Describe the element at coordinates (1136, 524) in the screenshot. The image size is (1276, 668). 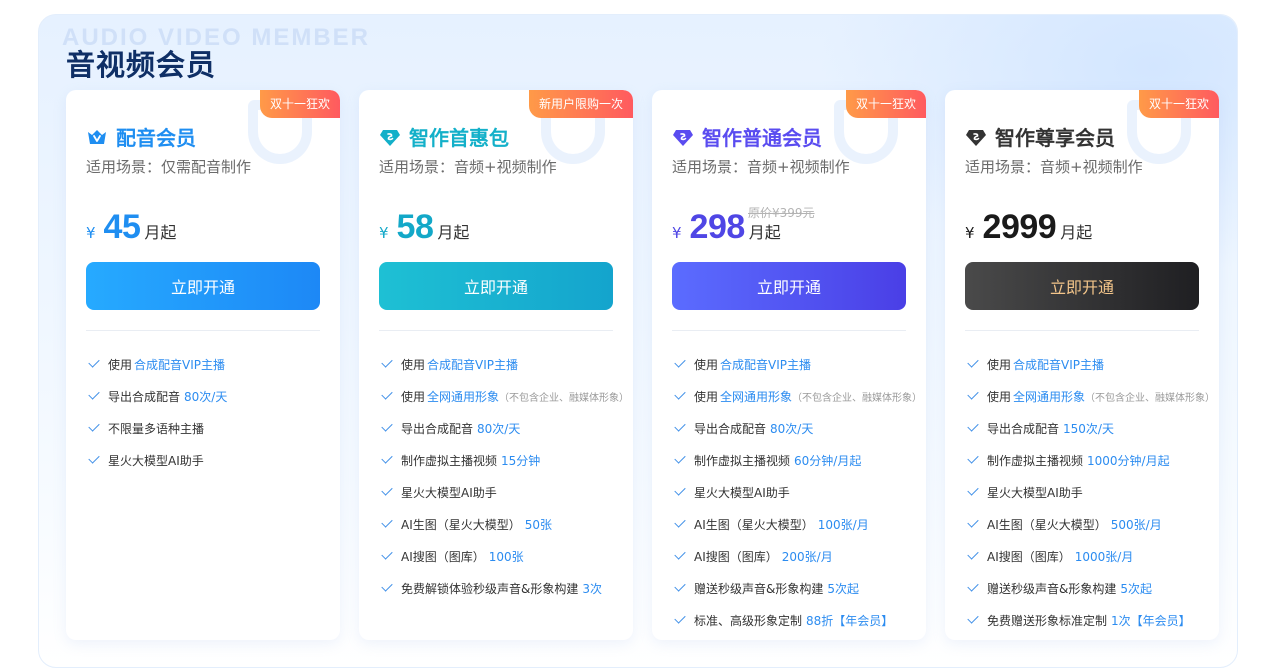
I see `feature-highlight: 500张/月` at that location.